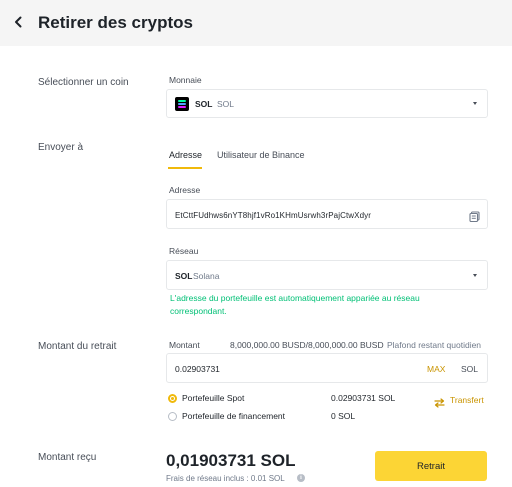 The height and width of the screenshot is (487, 512). I want to click on amount-value: 0.02903731, so click(197, 369).